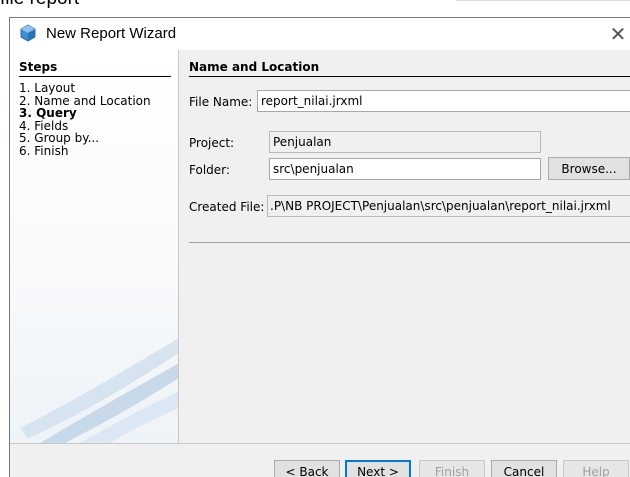 The height and width of the screenshot is (477, 630). Describe the element at coordinates (212, 143) in the screenshot. I see `project-label: Project:` at that location.